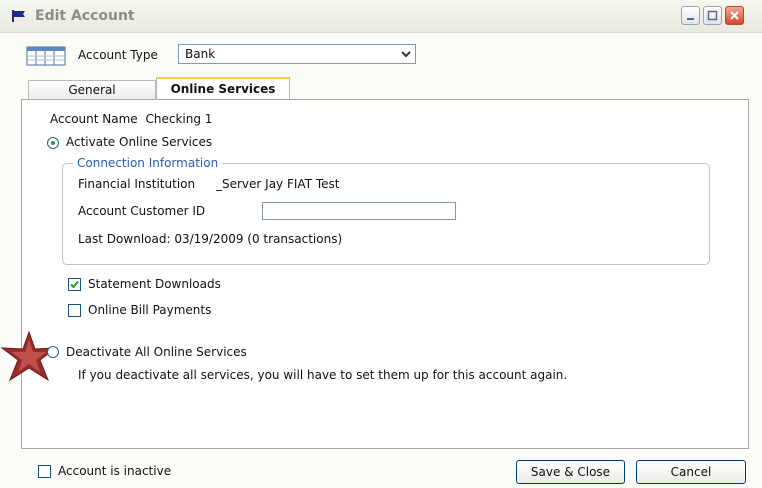 The width and height of the screenshot is (762, 488). What do you see at coordinates (200, 54) in the screenshot?
I see `account-type-value: Bank` at bounding box center [200, 54].